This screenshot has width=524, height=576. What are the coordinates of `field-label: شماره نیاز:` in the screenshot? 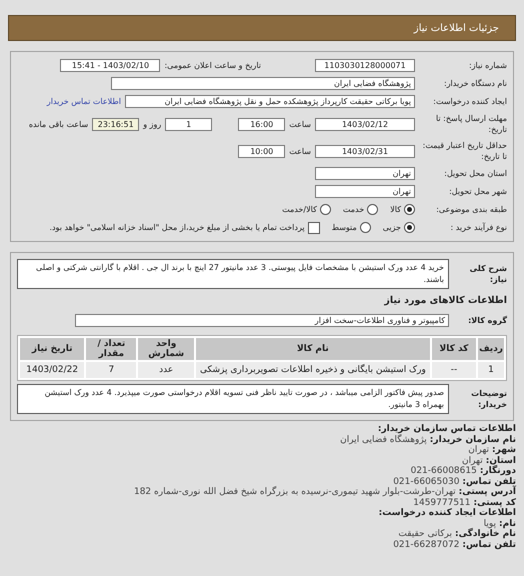 It's located at (487, 65).